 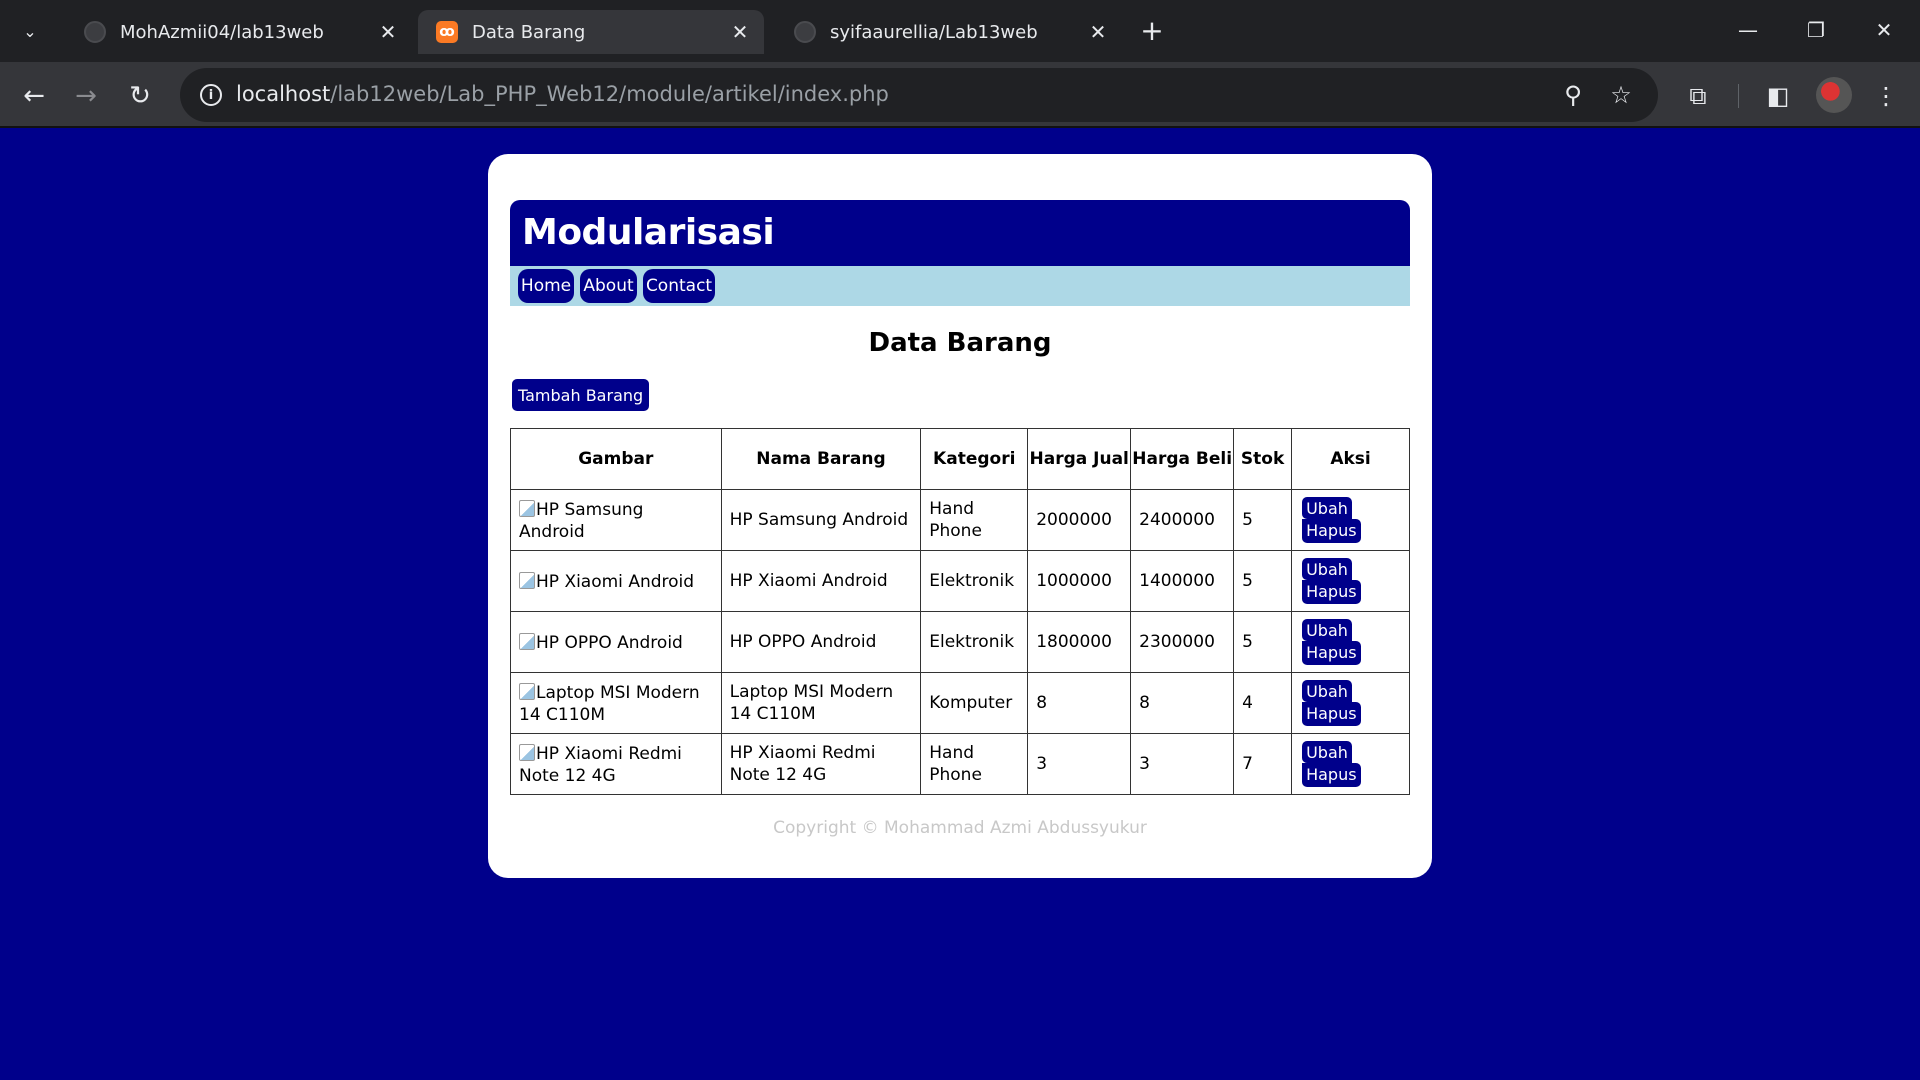 I want to click on cell-gambar: HP Xiaomi Android, so click(x=616, y=581).